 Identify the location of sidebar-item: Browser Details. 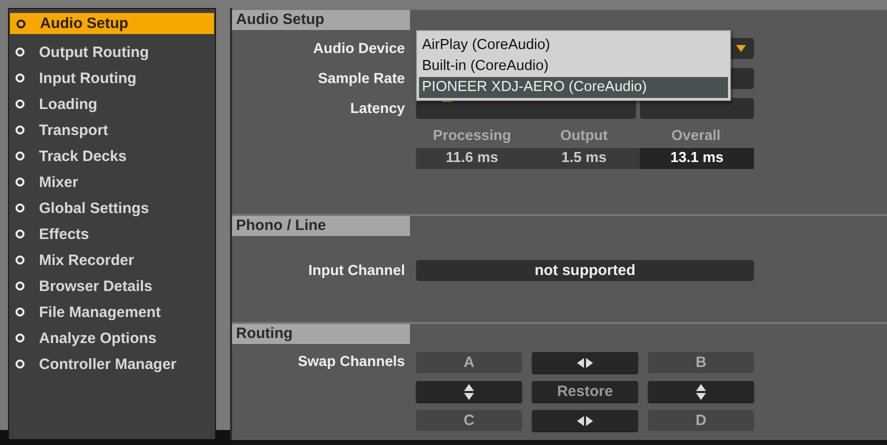
(112, 286).